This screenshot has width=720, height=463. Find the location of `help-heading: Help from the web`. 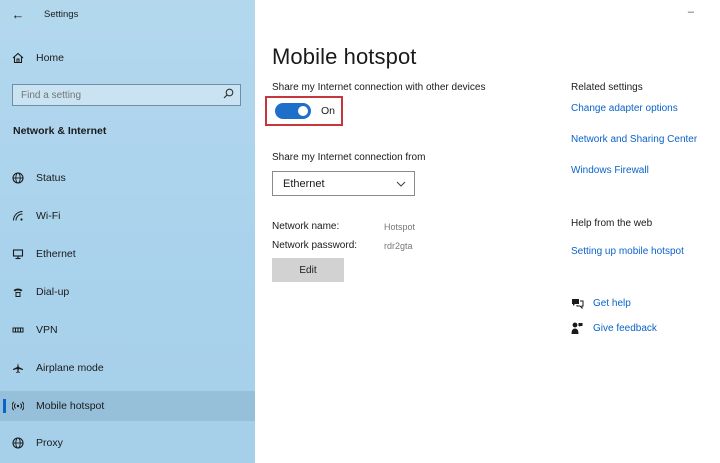

help-heading: Help from the web is located at coordinates (612, 223).